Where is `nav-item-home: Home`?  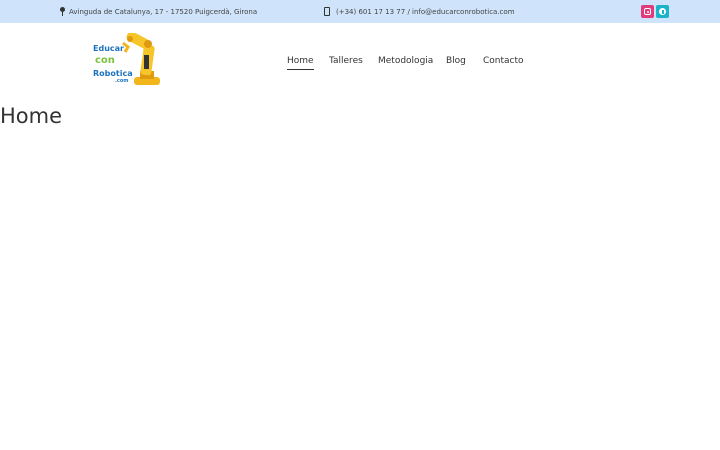
nav-item-home: Home is located at coordinates (300, 63).